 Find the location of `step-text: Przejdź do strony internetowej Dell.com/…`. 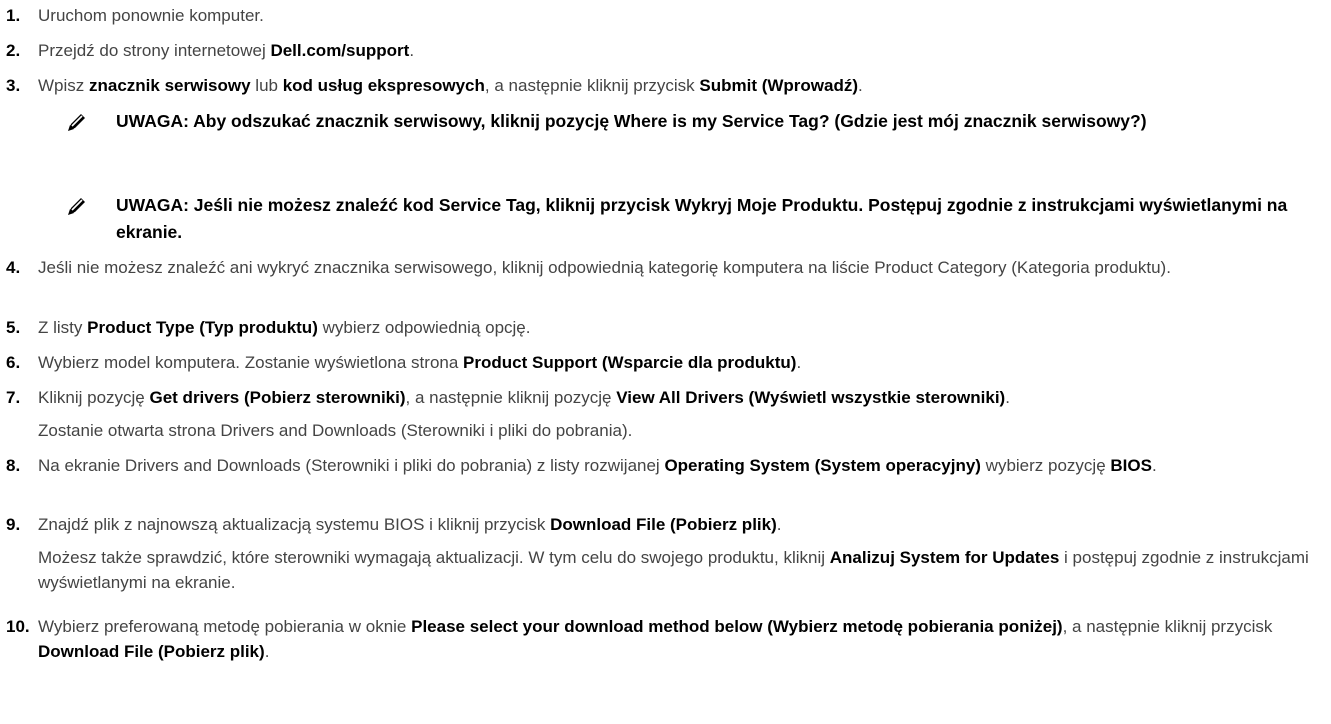

step-text: Przejdź do strony internetowej Dell.com/… is located at coordinates (226, 50).